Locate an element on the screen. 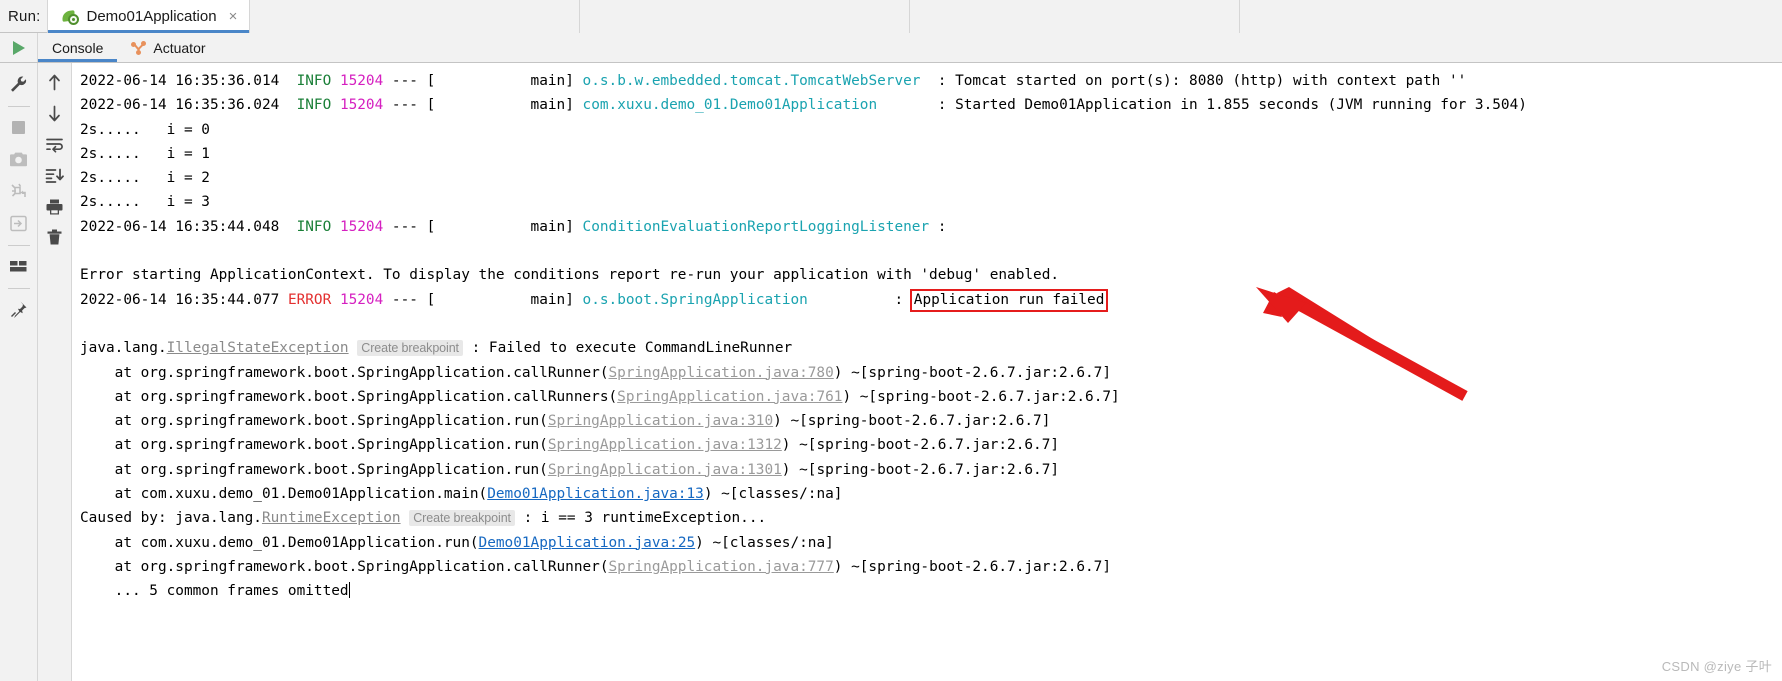 The image size is (1782, 681). close-icon: × is located at coordinates (233, 16).